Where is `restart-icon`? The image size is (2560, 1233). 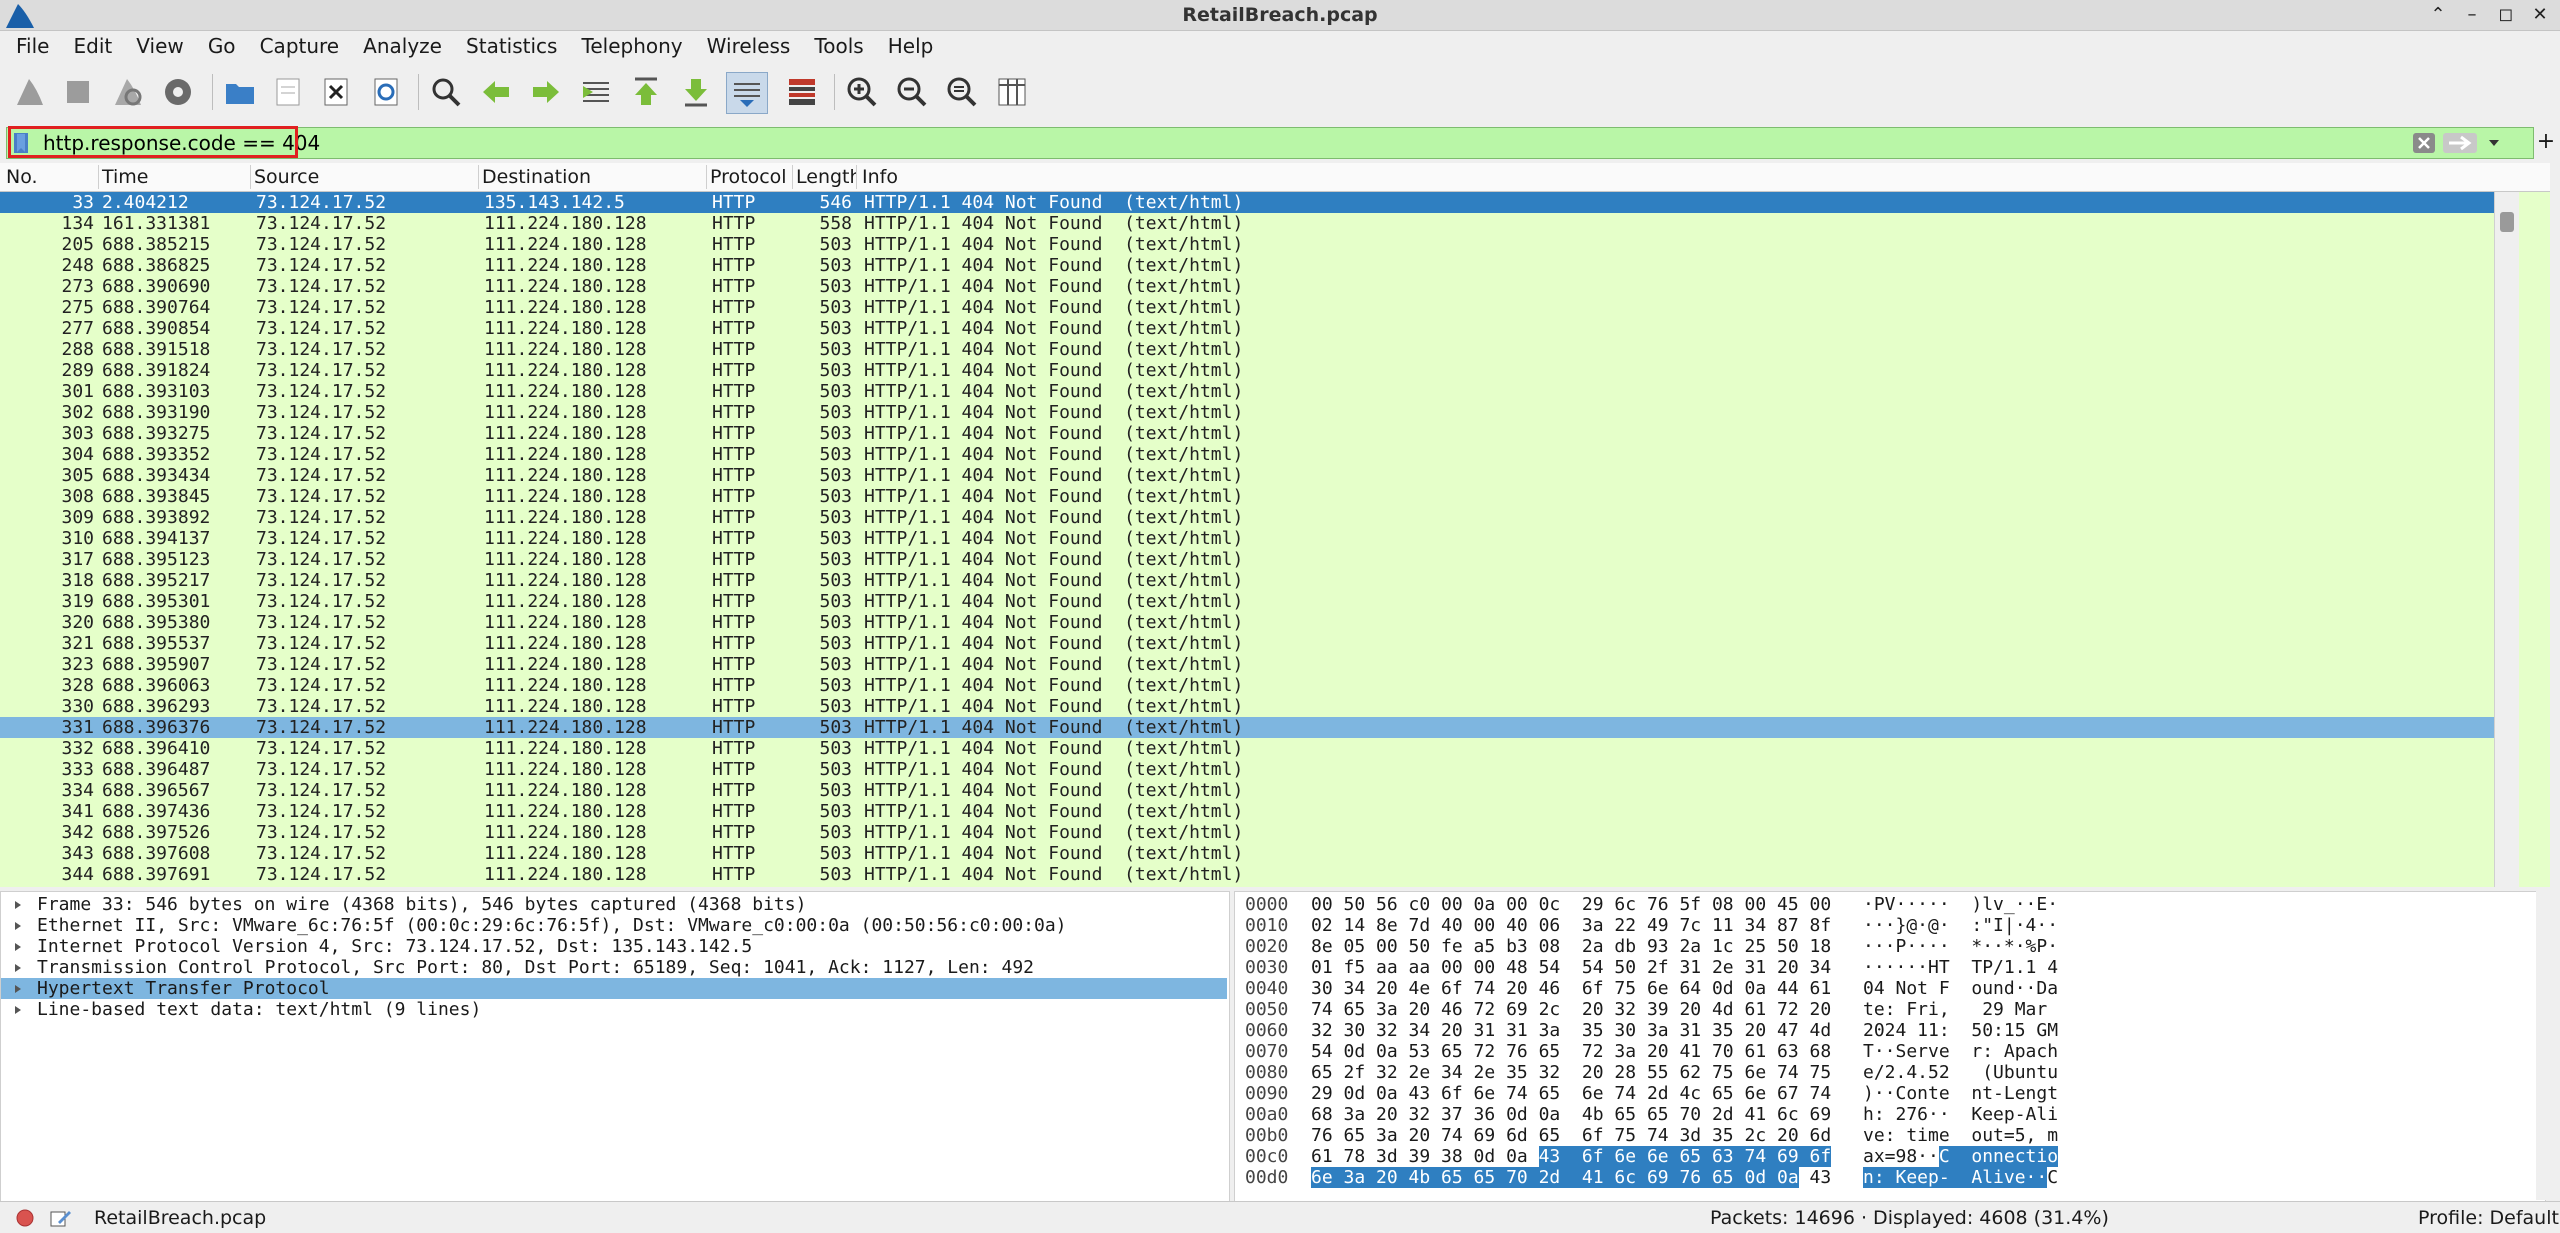
restart-icon is located at coordinates (128, 92).